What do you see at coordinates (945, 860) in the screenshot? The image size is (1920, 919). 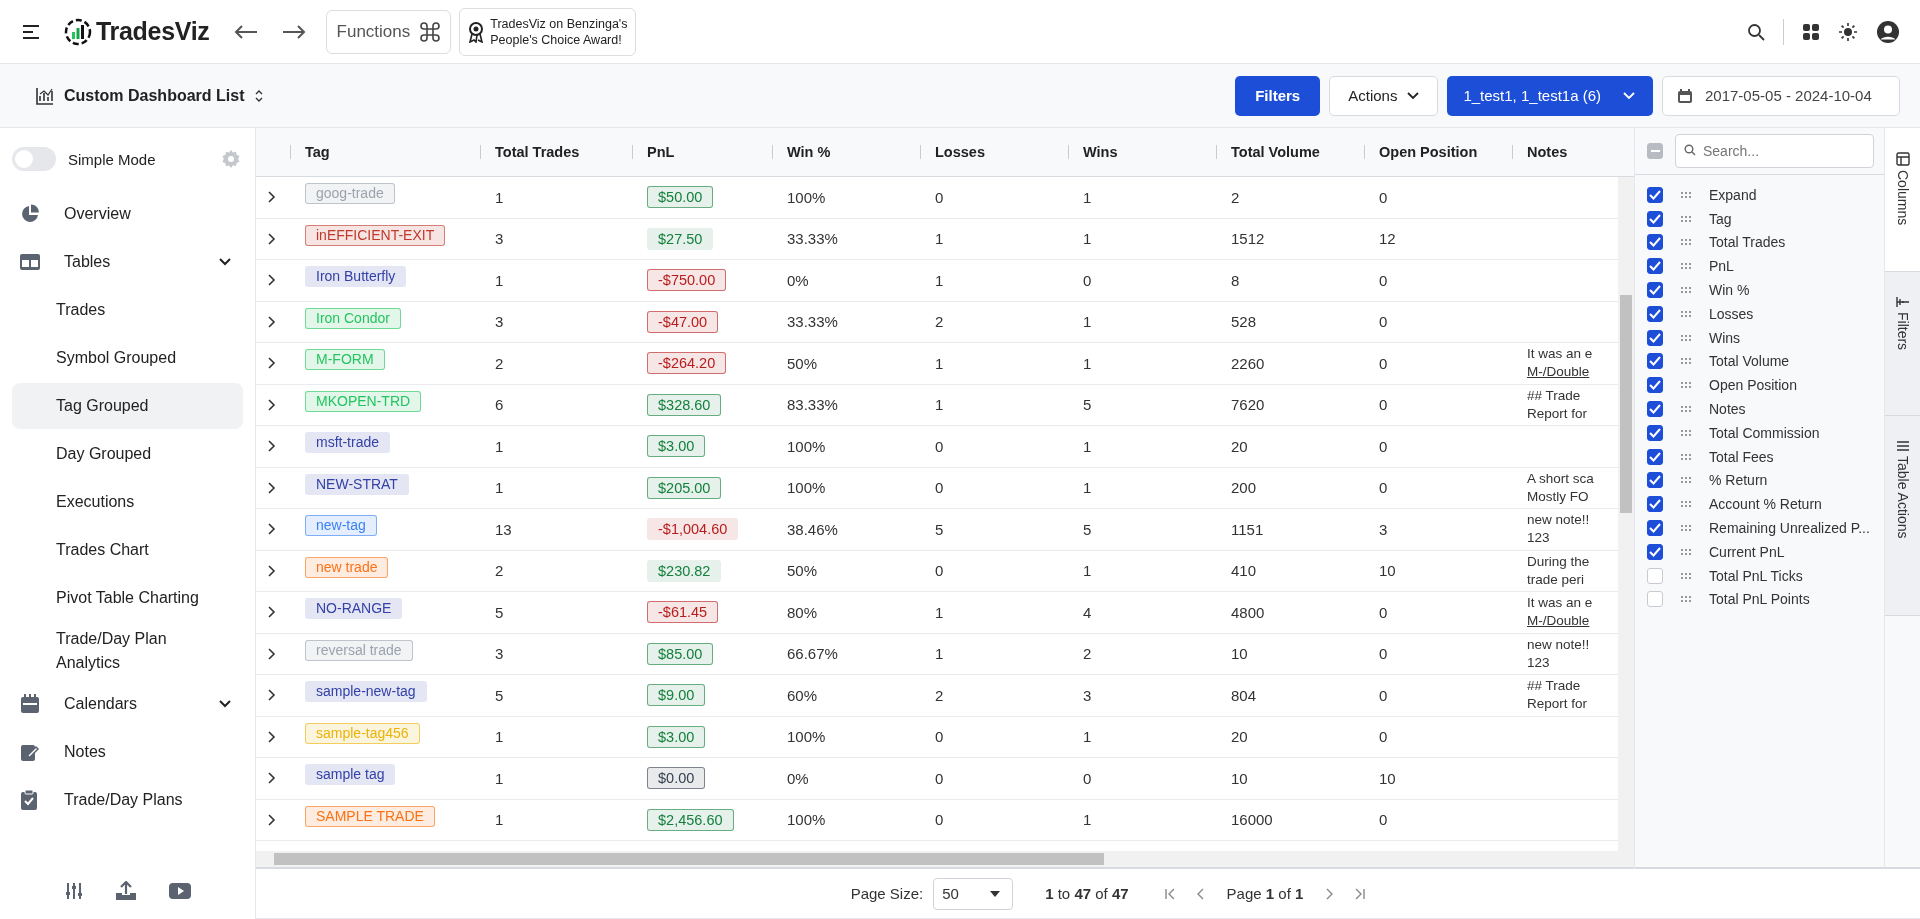 I see `horizontal-scrollbar` at bounding box center [945, 860].